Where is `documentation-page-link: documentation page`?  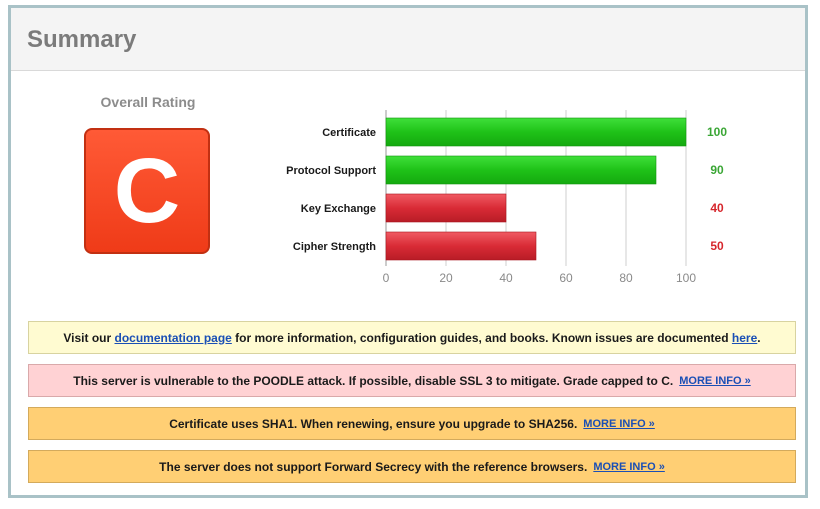 documentation-page-link: documentation page is located at coordinates (173, 338).